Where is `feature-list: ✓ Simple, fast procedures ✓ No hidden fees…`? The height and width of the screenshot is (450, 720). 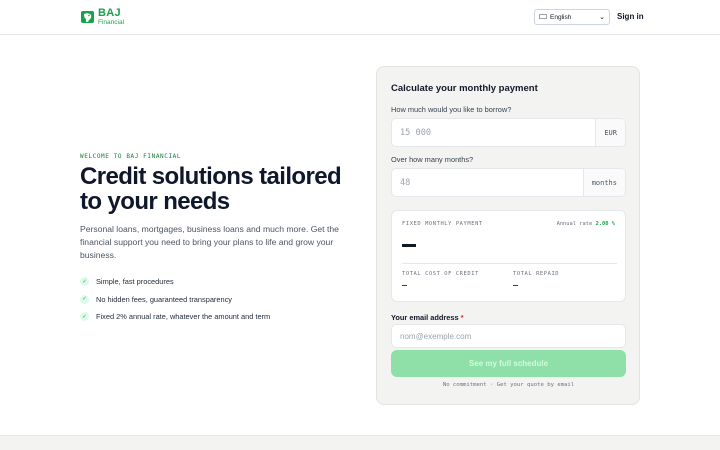
feature-list: ✓ Simple, fast procedures ✓ No hidden fees… is located at coordinates (175, 299).